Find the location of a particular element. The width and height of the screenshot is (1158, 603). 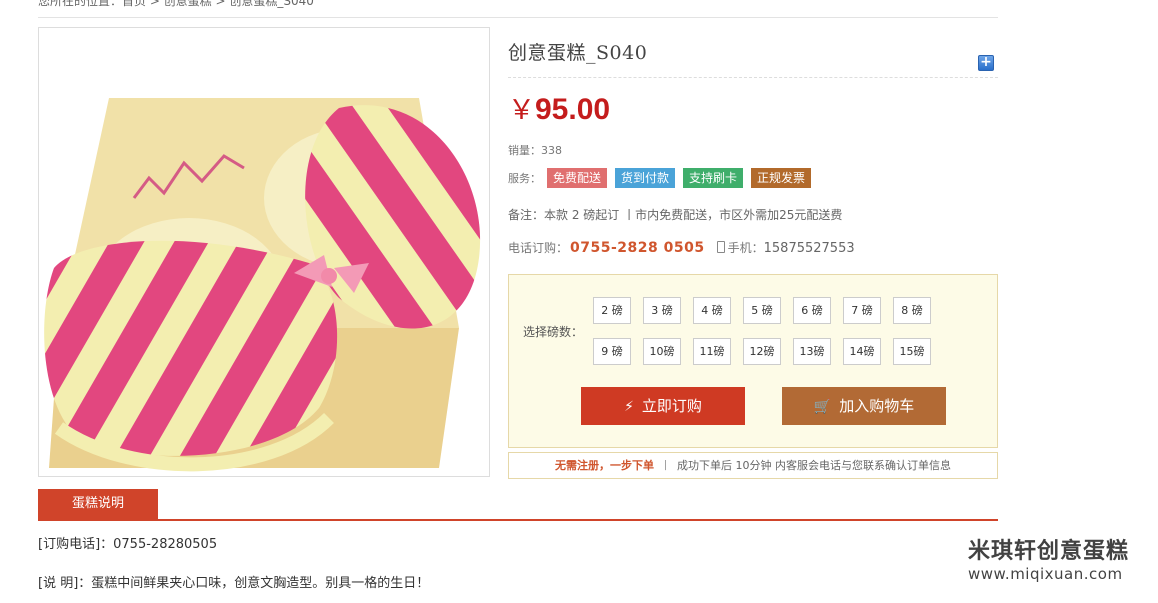

sales-label: 销量： is located at coordinates (524, 150).